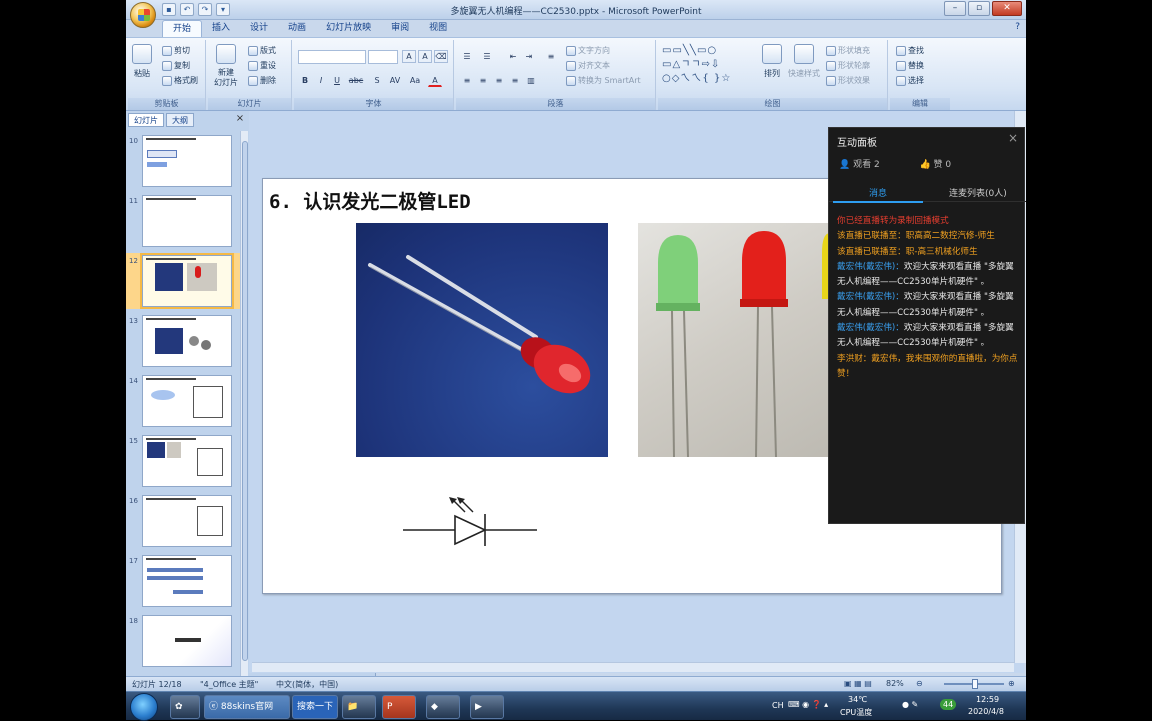 This screenshot has height=721, width=1152. Describe the element at coordinates (910, 704) in the screenshot. I see `tray-app-icons: ● ✎` at that location.